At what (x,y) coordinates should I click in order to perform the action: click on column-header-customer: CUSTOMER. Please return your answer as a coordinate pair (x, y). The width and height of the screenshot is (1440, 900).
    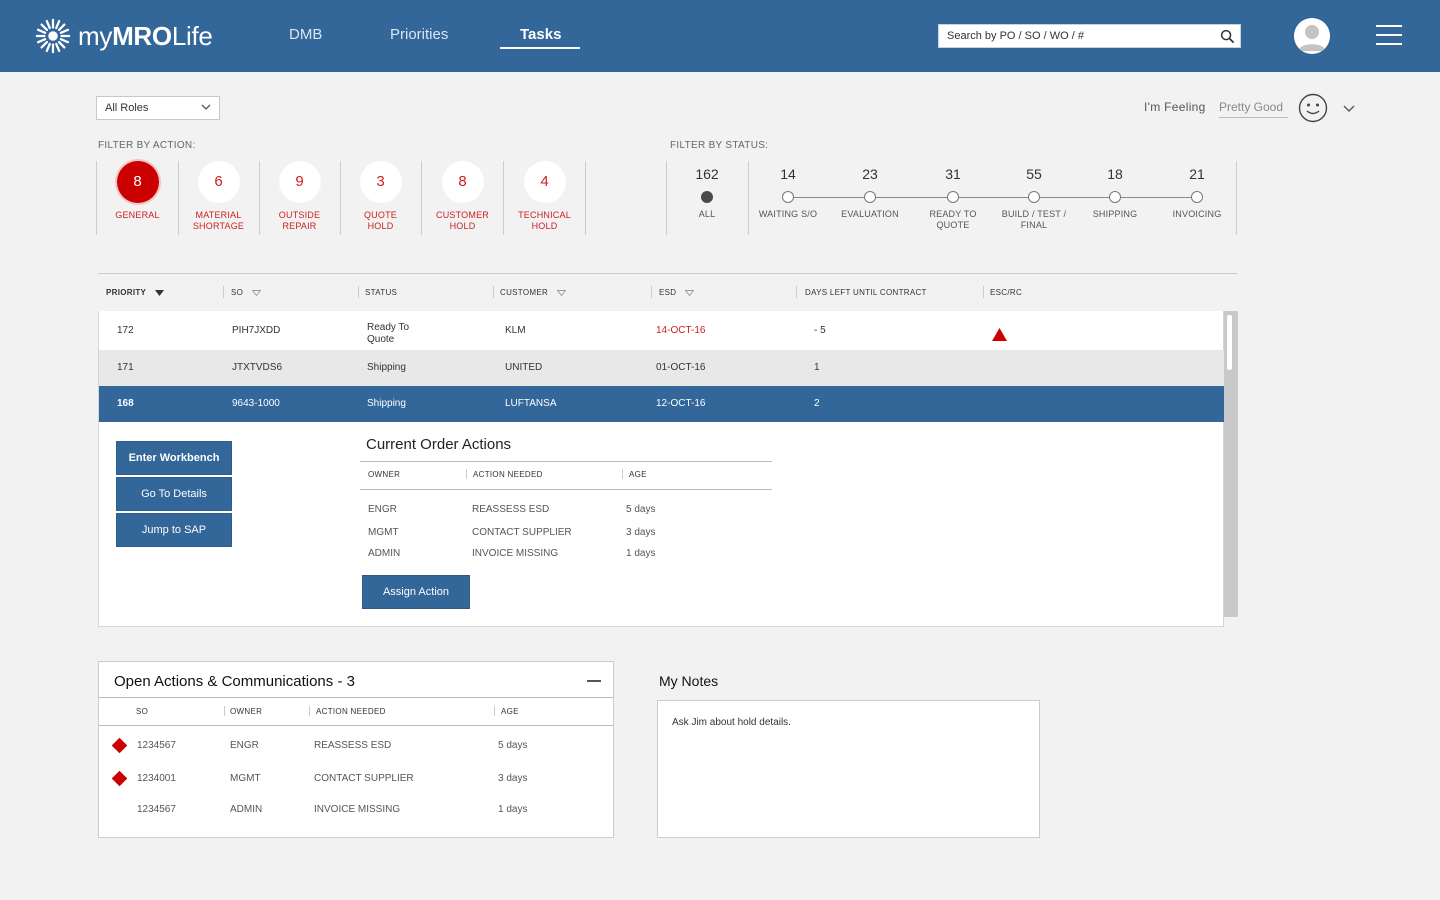
    Looking at the image, I should click on (533, 292).